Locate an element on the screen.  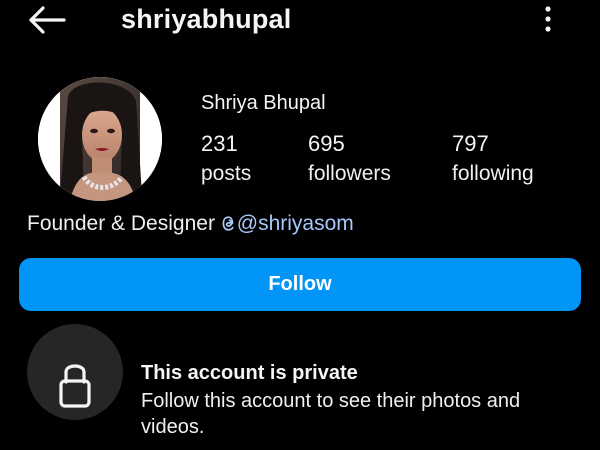
posts-count: 231 is located at coordinates (219, 143).